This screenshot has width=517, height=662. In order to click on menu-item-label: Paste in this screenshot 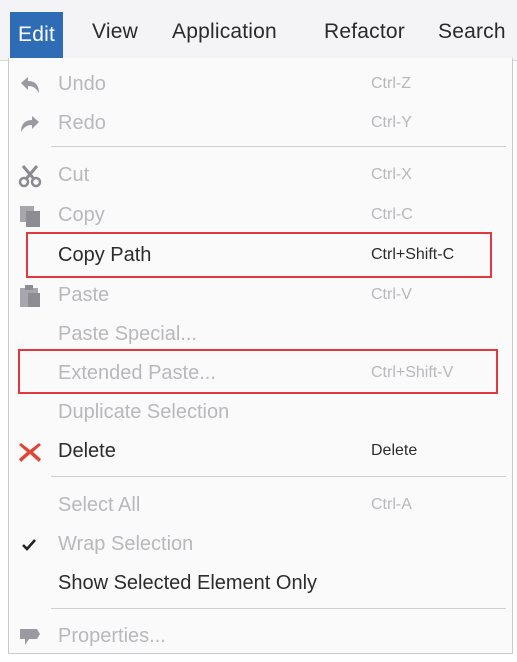, I will do `click(84, 295)`.